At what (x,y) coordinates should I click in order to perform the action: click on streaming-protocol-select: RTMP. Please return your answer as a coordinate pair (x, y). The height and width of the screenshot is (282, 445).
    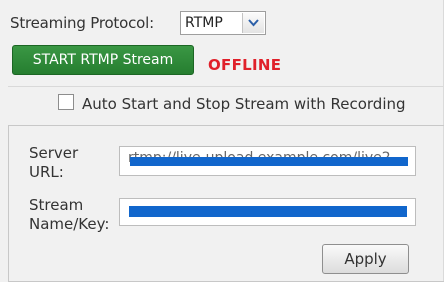
    Looking at the image, I should click on (223, 23).